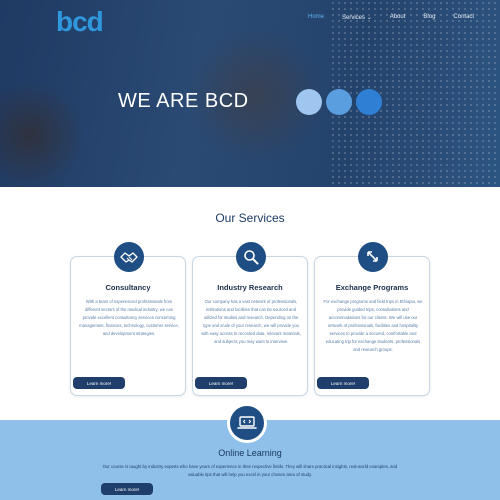  What do you see at coordinates (357, 17) in the screenshot?
I see `nav-item-services: Services ⌄` at bounding box center [357, 17].